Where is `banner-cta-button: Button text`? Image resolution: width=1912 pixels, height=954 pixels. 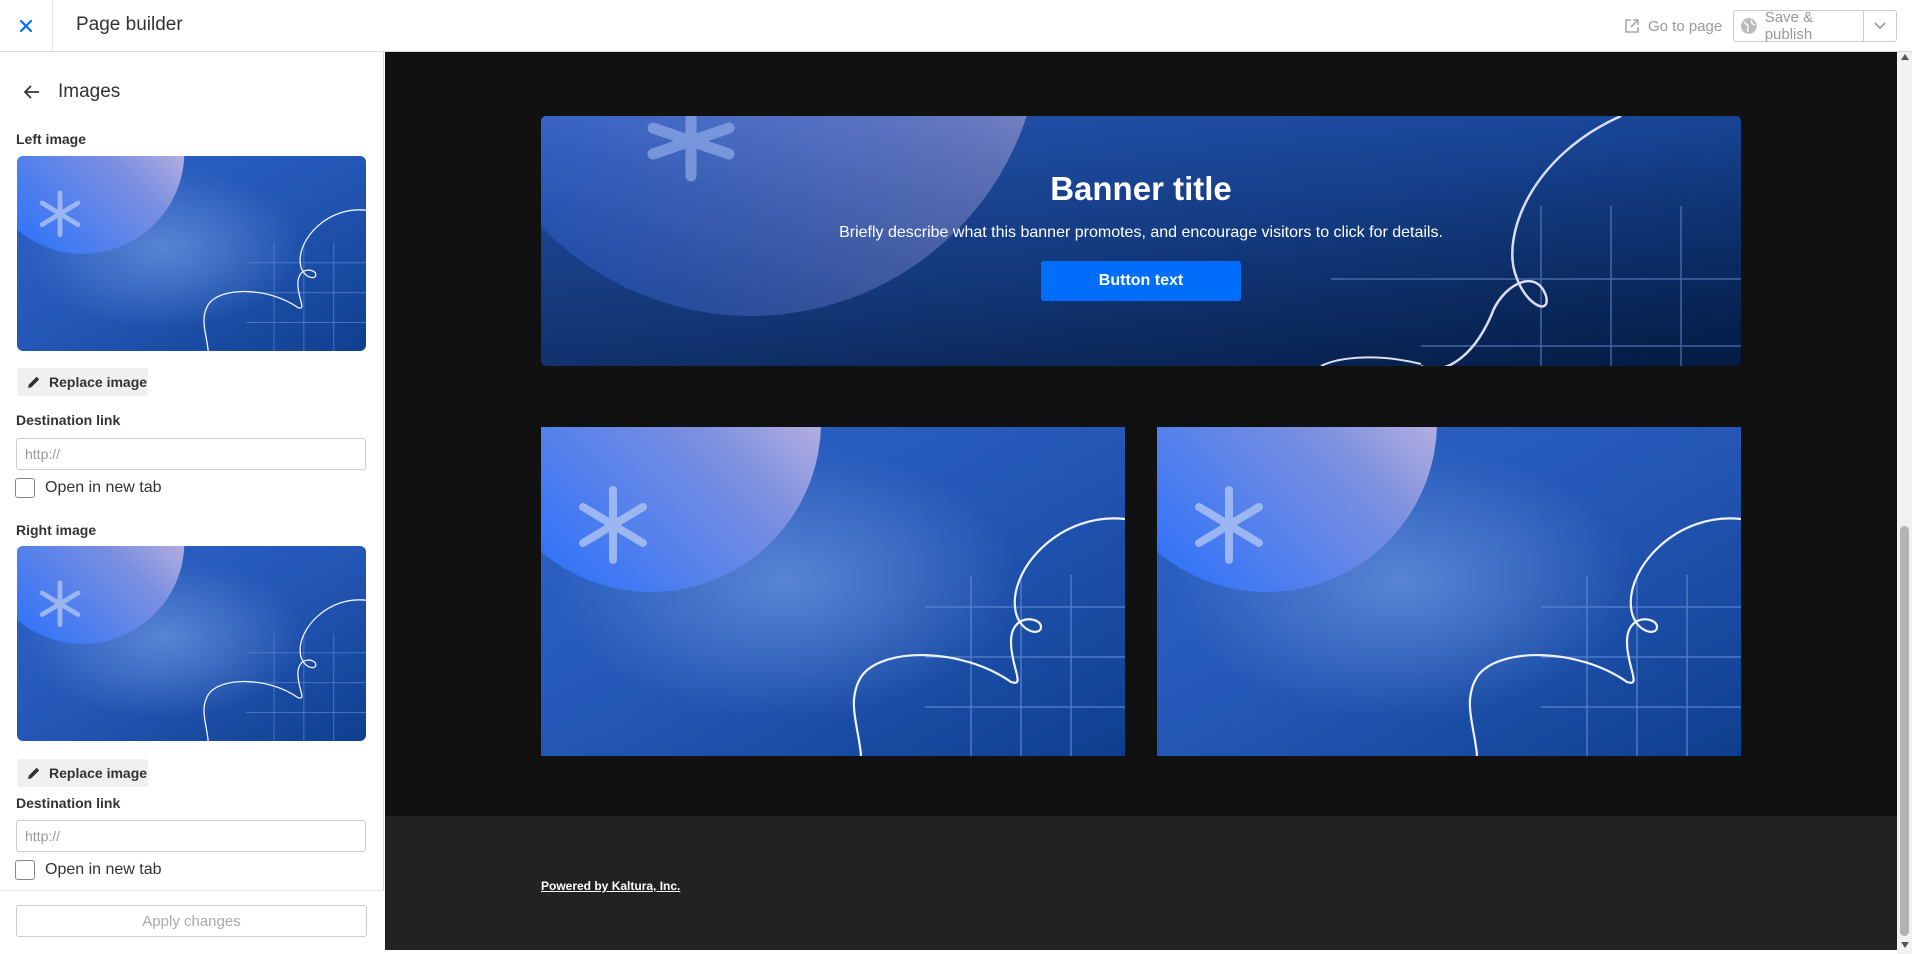
banner-cta-button: Button text is located at coordinates (1141, 281).